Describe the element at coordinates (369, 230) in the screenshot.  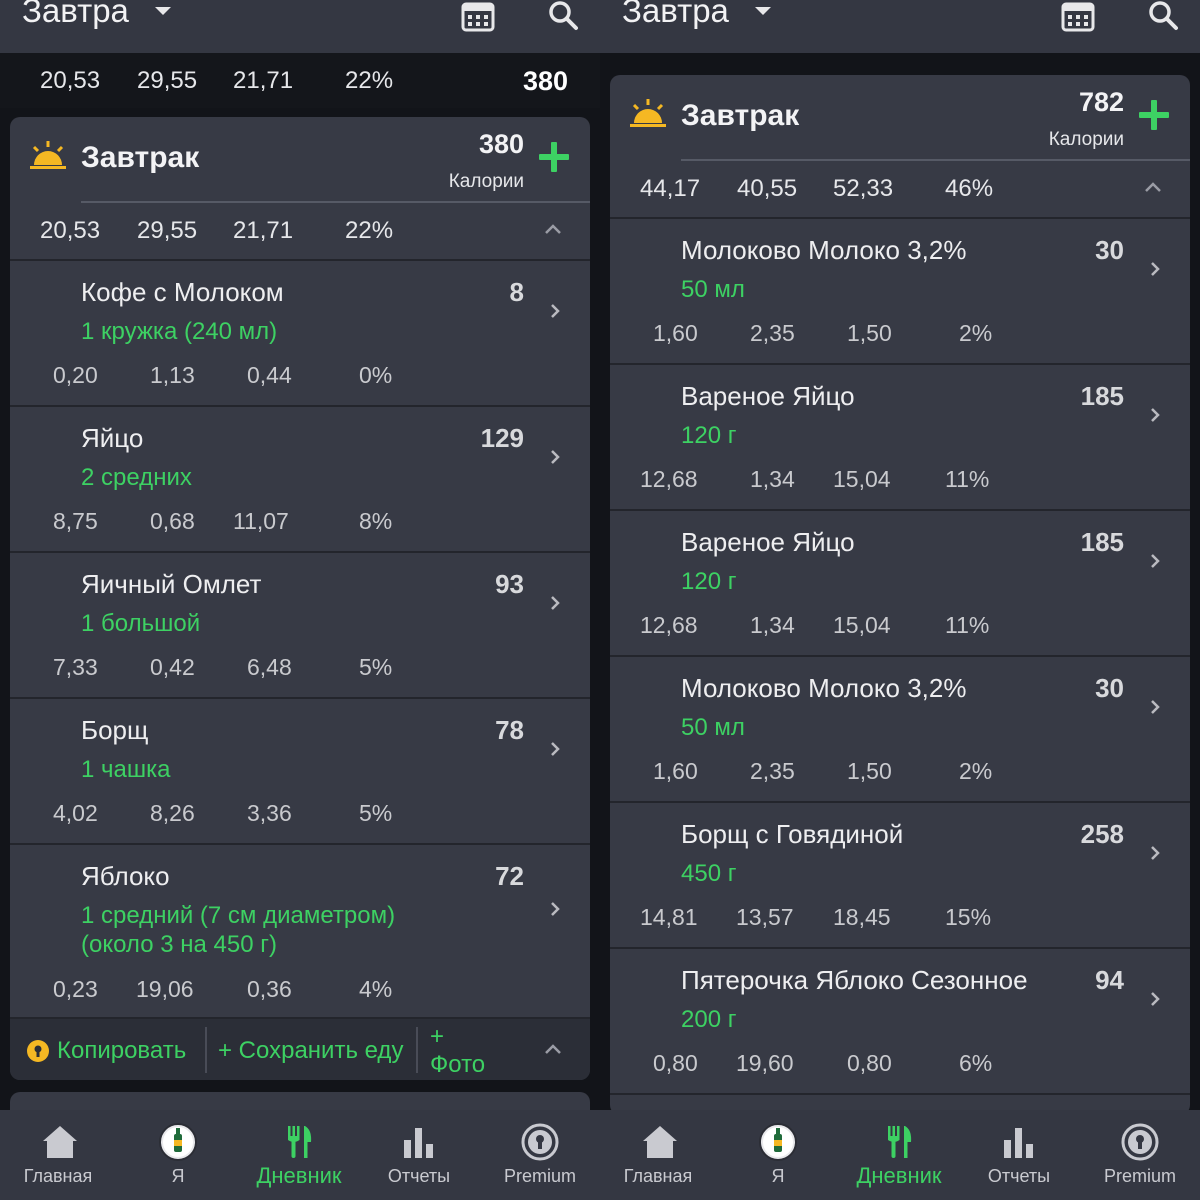
I see `macro-percent: 22%` at that location.